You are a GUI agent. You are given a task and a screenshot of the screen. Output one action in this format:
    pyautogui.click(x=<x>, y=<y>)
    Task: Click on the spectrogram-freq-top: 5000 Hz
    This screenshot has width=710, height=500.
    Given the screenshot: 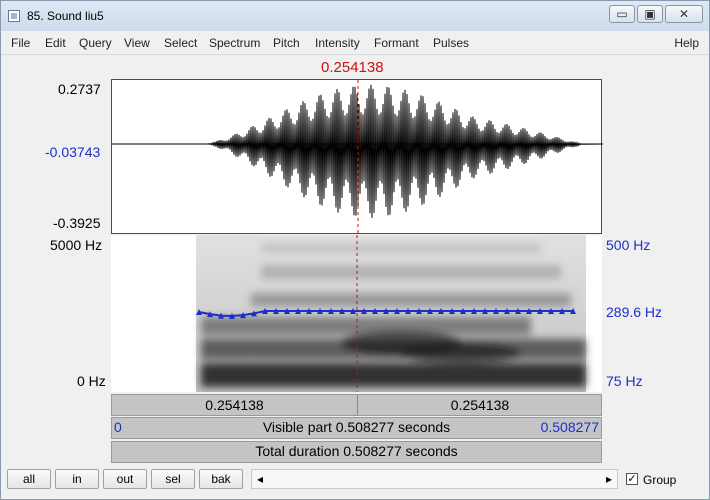 What is the action you would take?
    pyautogui.click(x=76, y=245)
    